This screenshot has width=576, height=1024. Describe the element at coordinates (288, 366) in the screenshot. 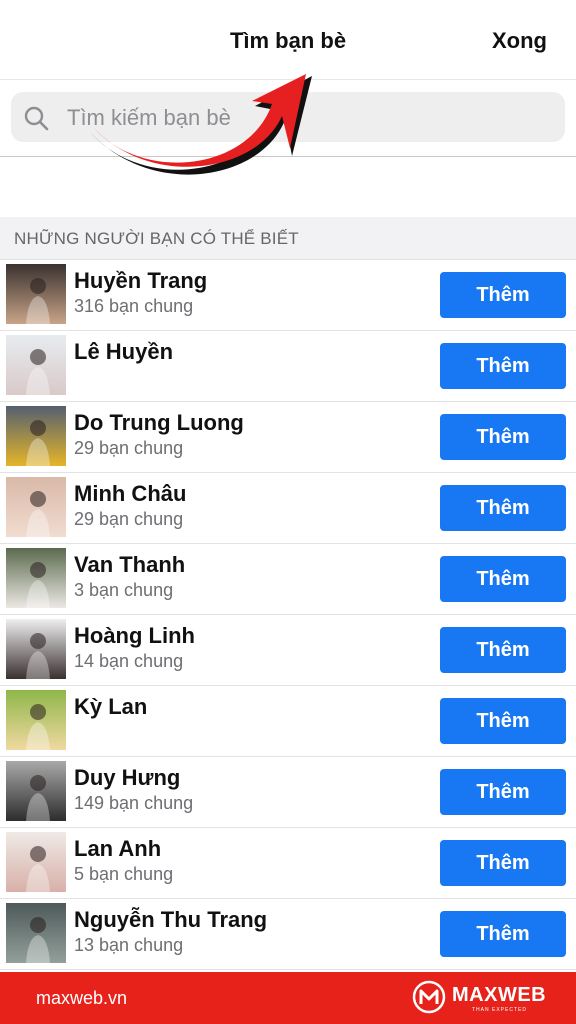

I see `list-item: Lê Huyền Thêm` at that location.